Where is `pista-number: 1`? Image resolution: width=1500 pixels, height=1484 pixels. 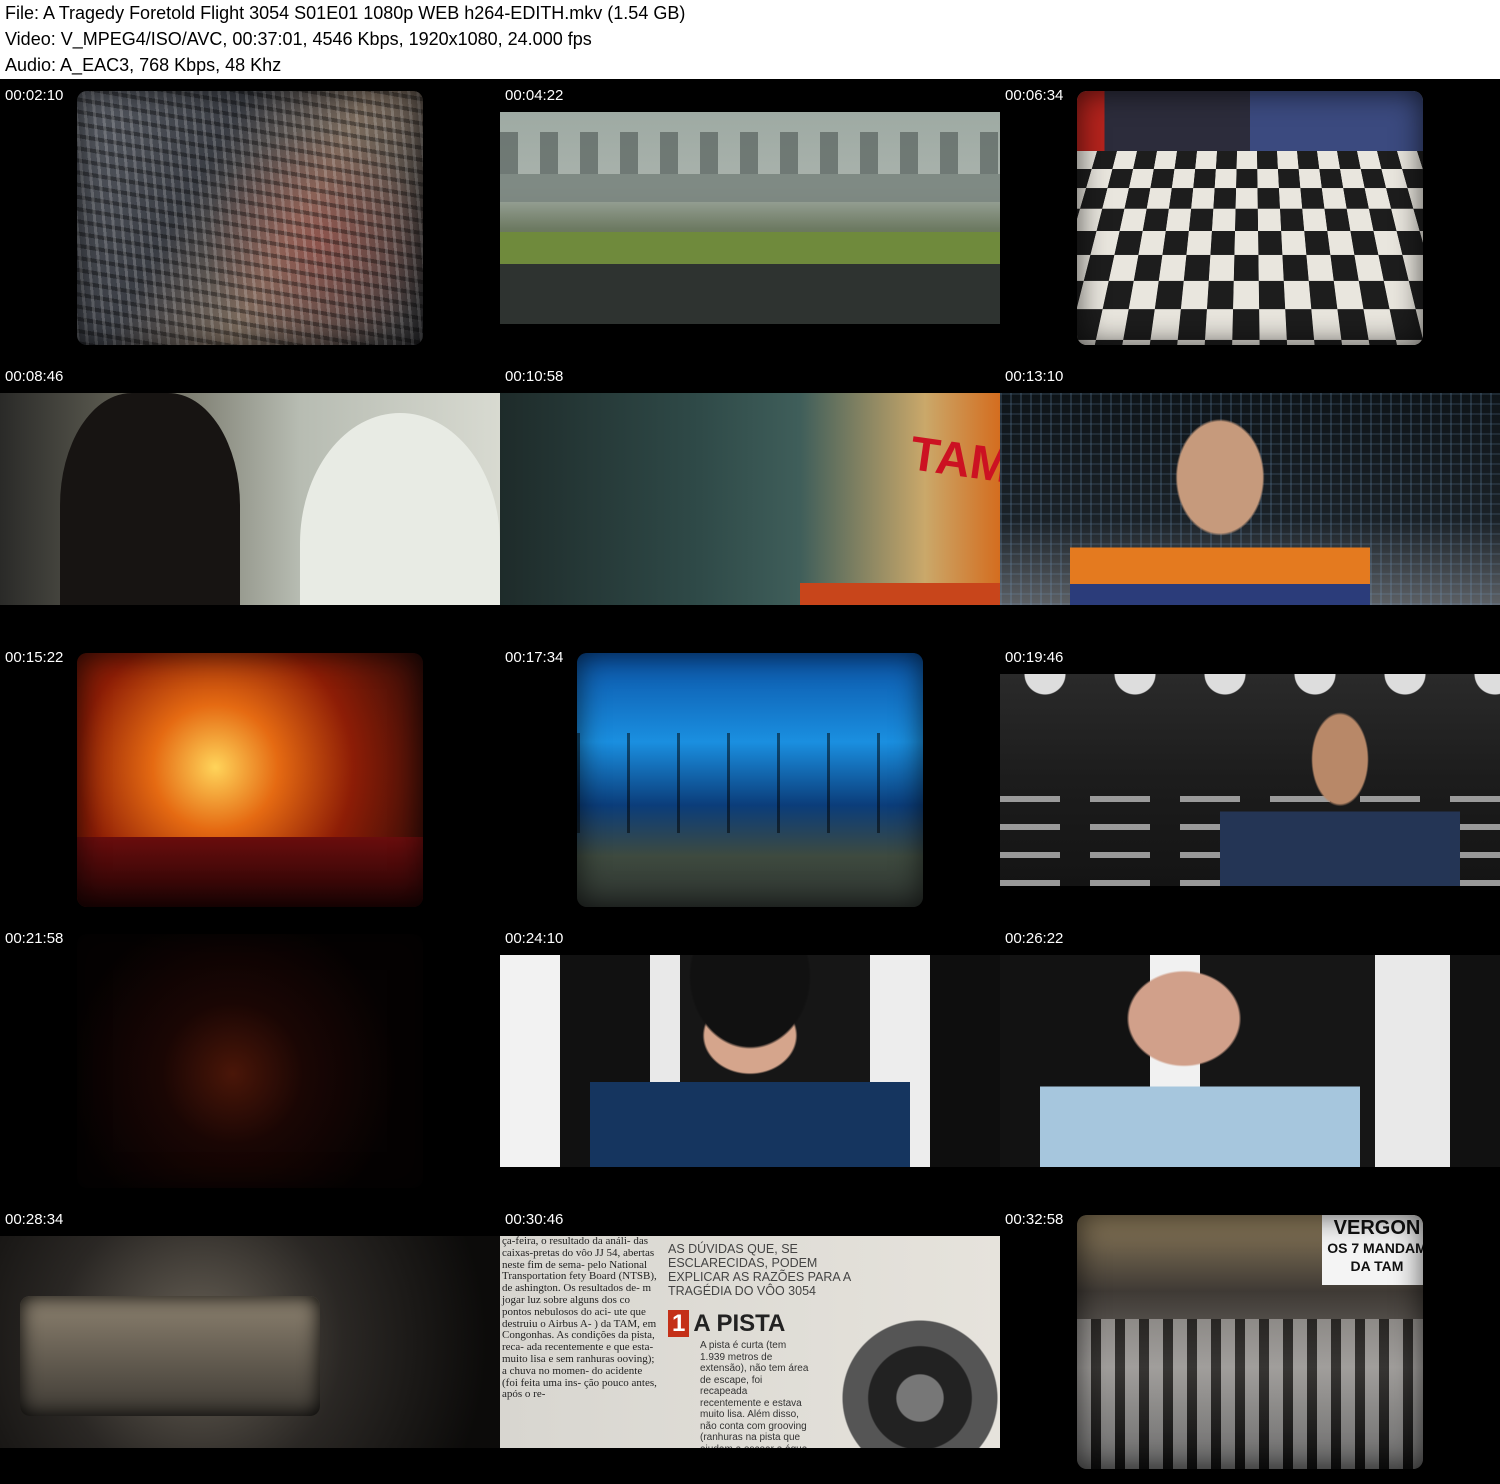
pista-number: 1 is located at coordinates (678, 1323).